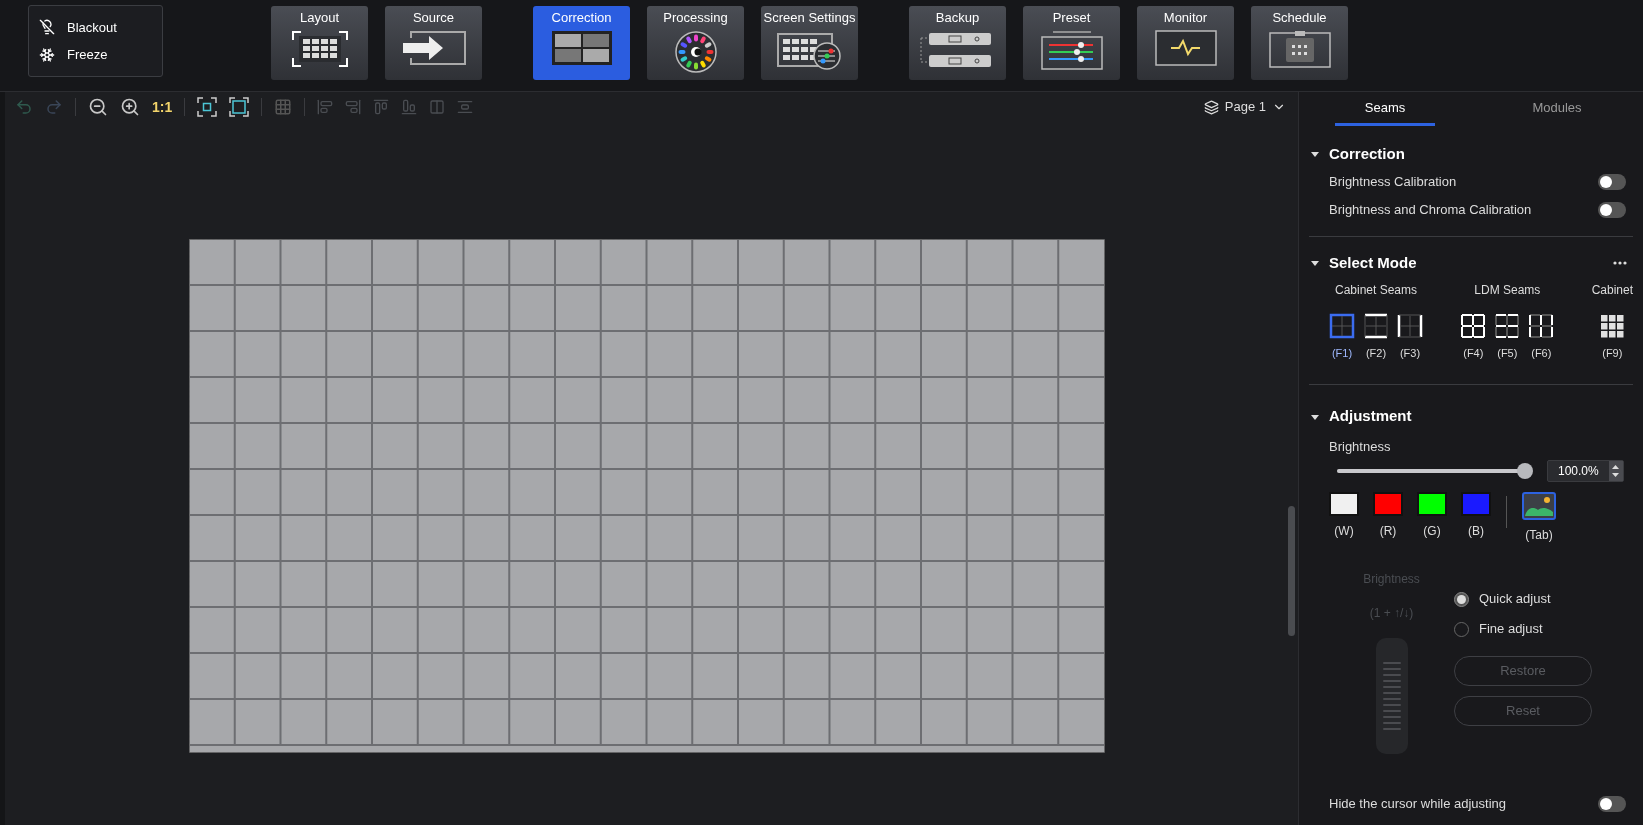 This screenshot has height=825, width=1643. I want to click on nav-button: Screen Settings, so click(809, 43).